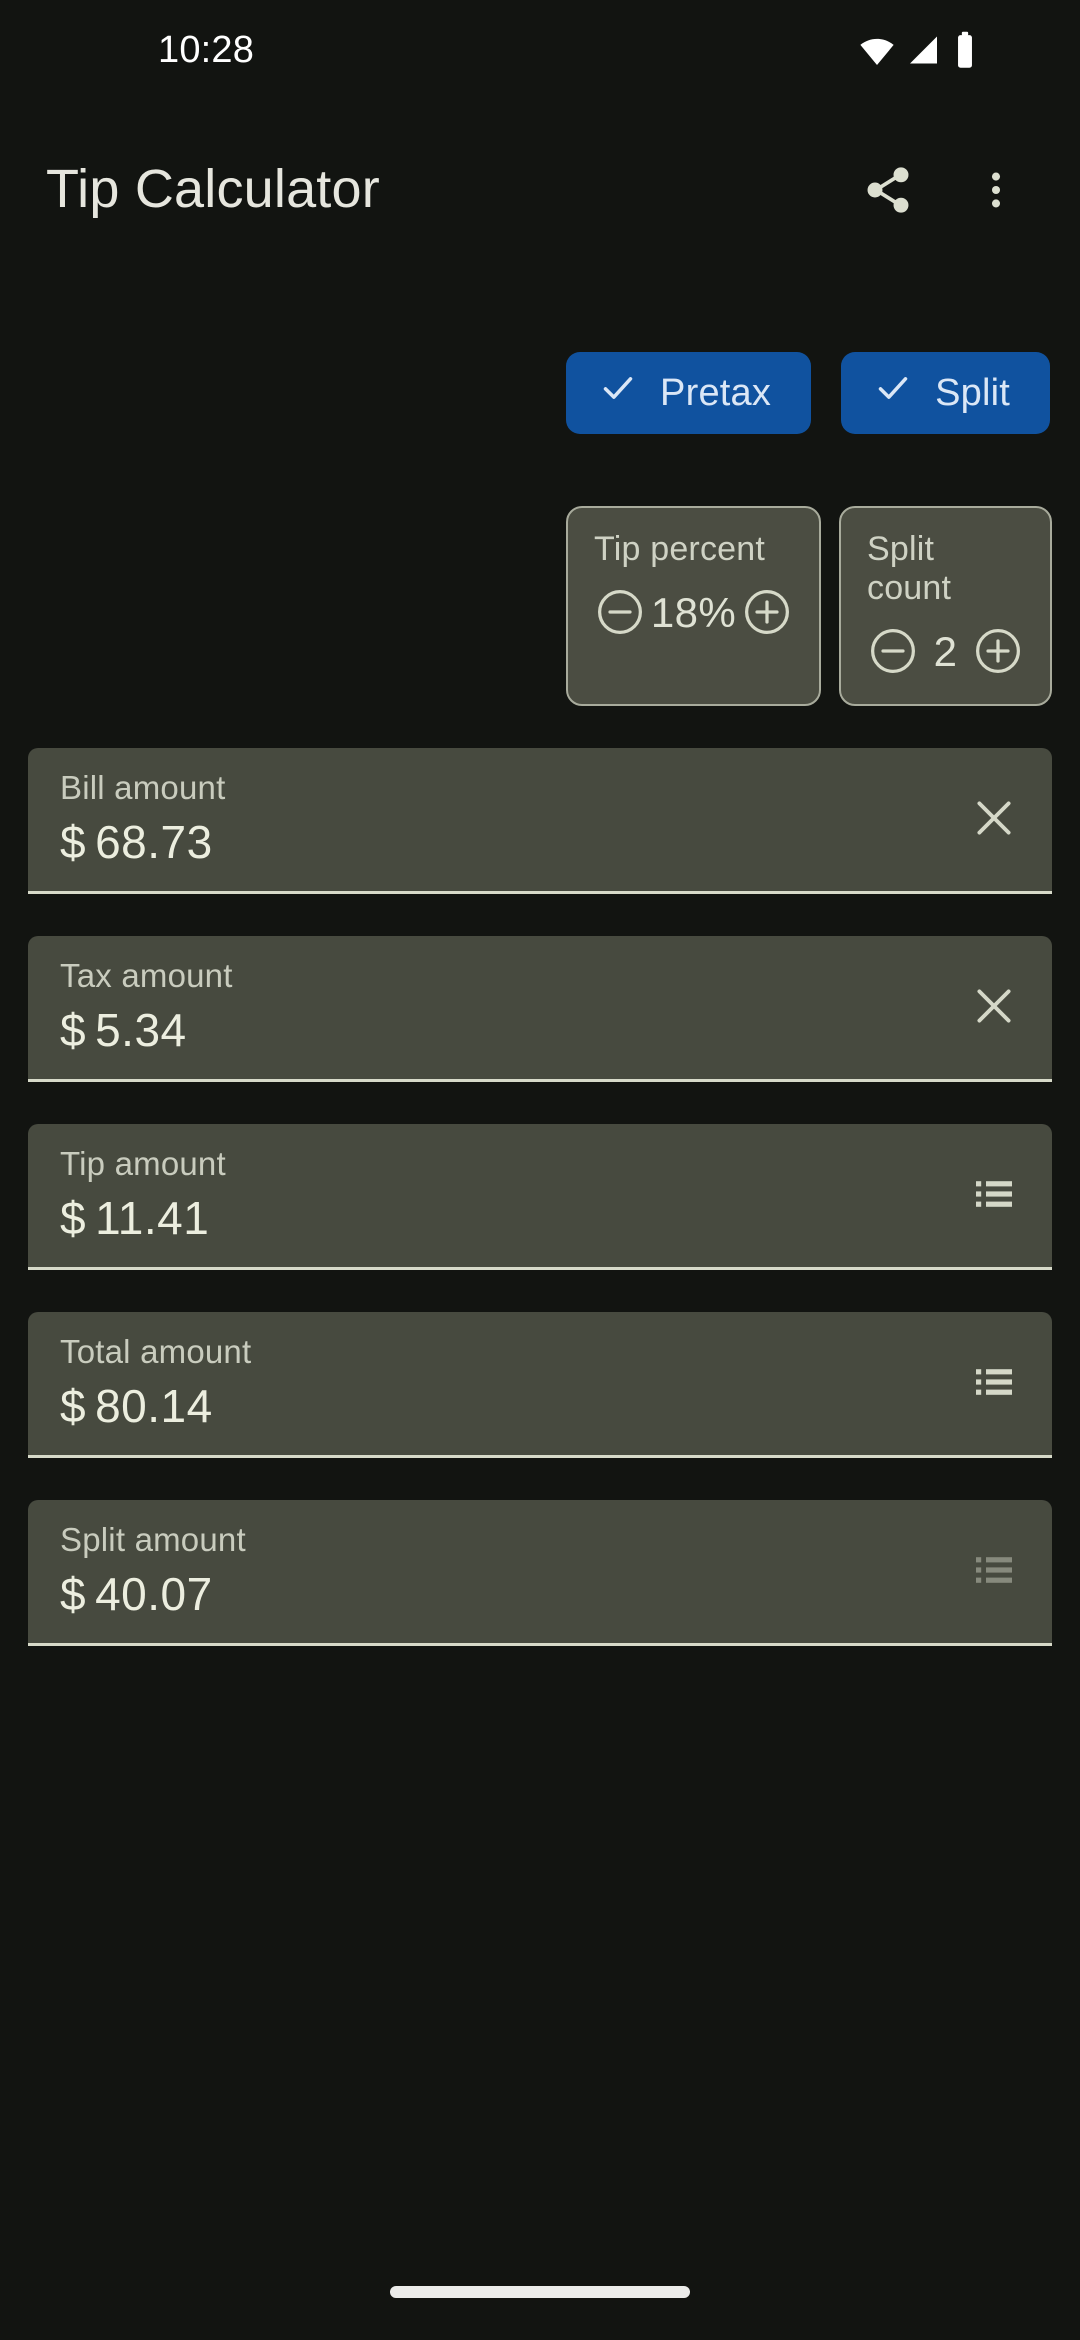 This screenshot has height=2340, width=1080. Describe the element at coordinates (540, 606) in the screenshot. I see `stepper-row: Tip percent 18% Split count 2` at that location.